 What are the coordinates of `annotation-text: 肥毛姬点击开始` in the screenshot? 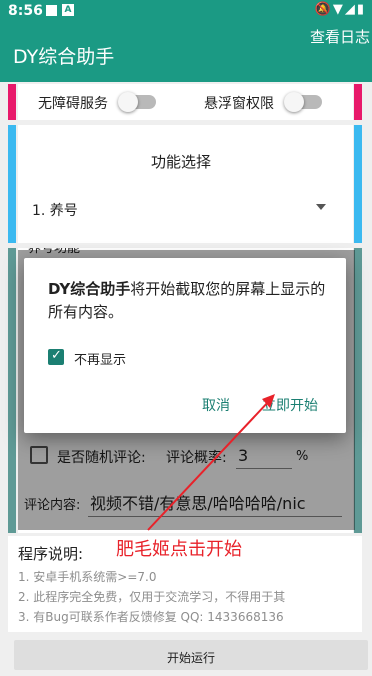 It's located at (179, 549).